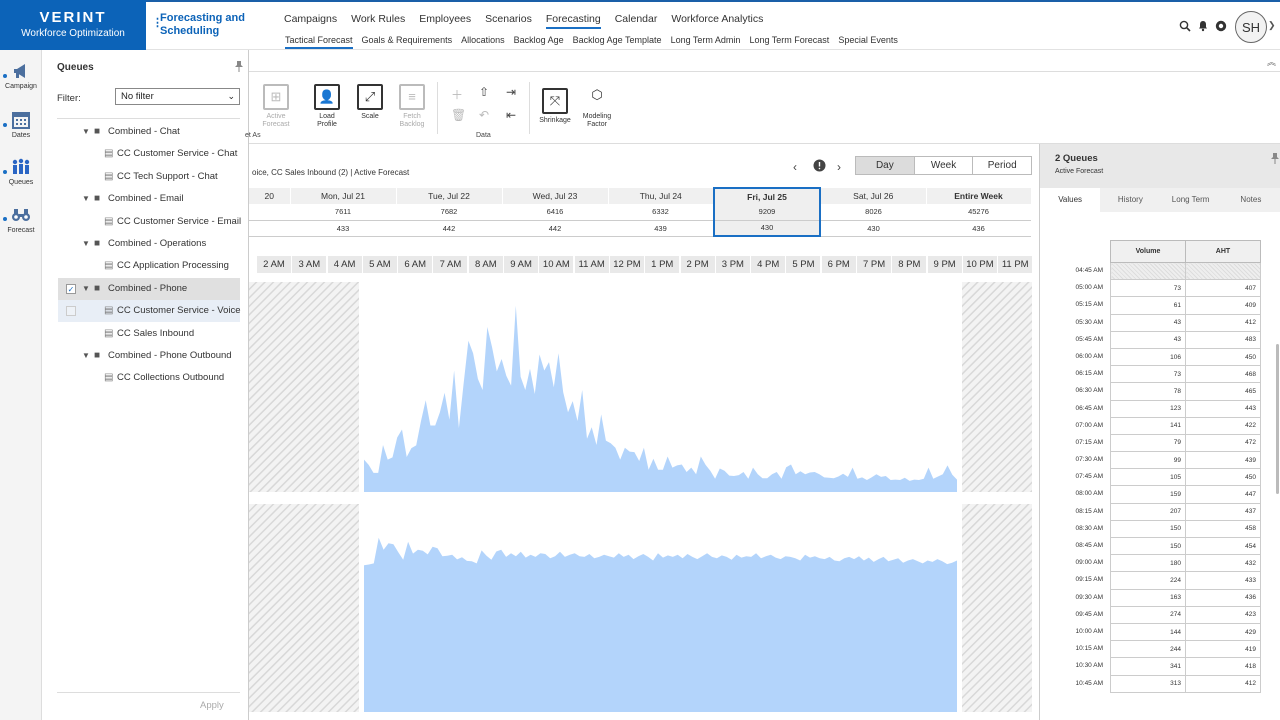  What do you see at coordinates (319, 42) in the screenshot?
I see `subnav-tab-tactical-forecast: Tactical Forecast` at bounding box center [319, 42].